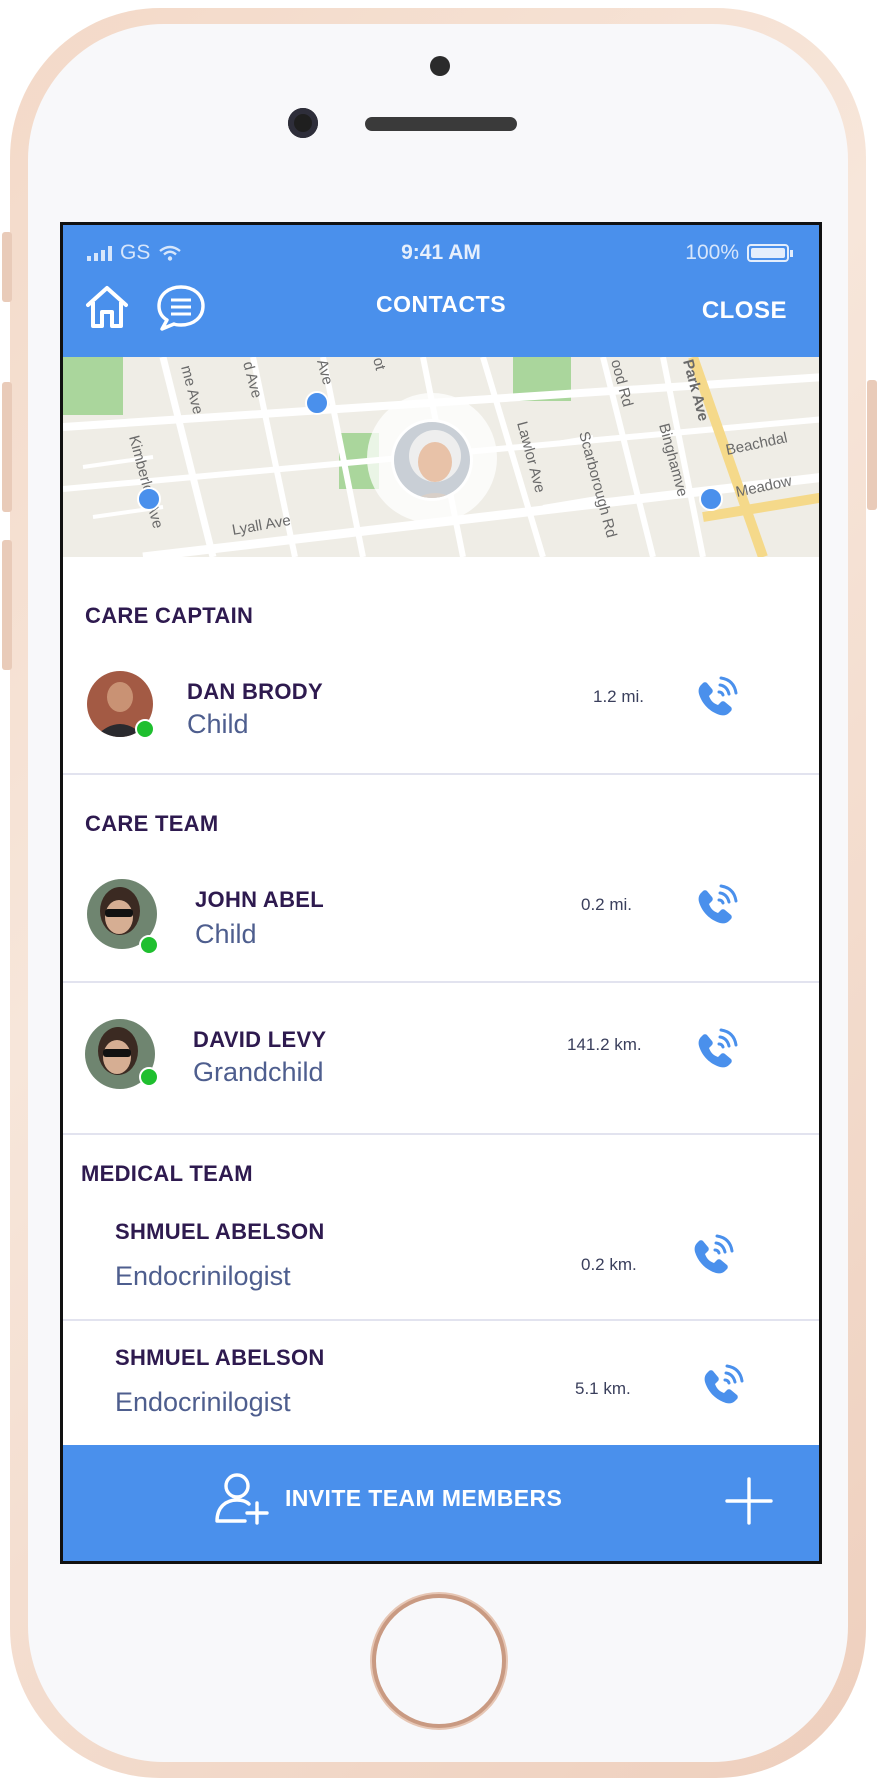  What do you see at coordinates (260, 1039) in the screenshot?
I see `contact-name: DAVID LEVY` at bounding box center [260, 1039].